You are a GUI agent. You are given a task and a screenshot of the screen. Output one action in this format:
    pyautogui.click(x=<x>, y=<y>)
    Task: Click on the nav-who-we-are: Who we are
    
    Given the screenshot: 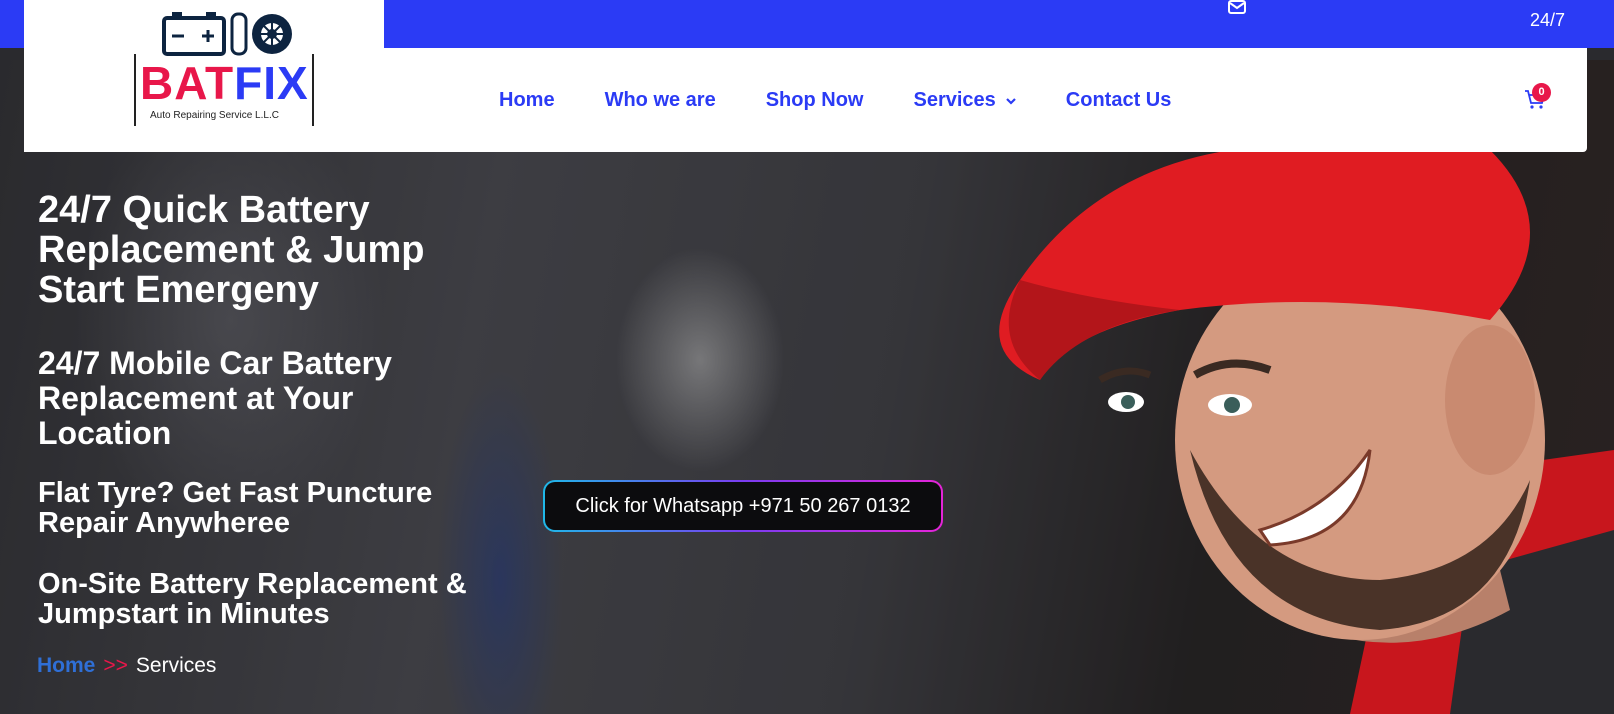 What is the action you would take?
    pyautogui.click(x=660, y=100)
    